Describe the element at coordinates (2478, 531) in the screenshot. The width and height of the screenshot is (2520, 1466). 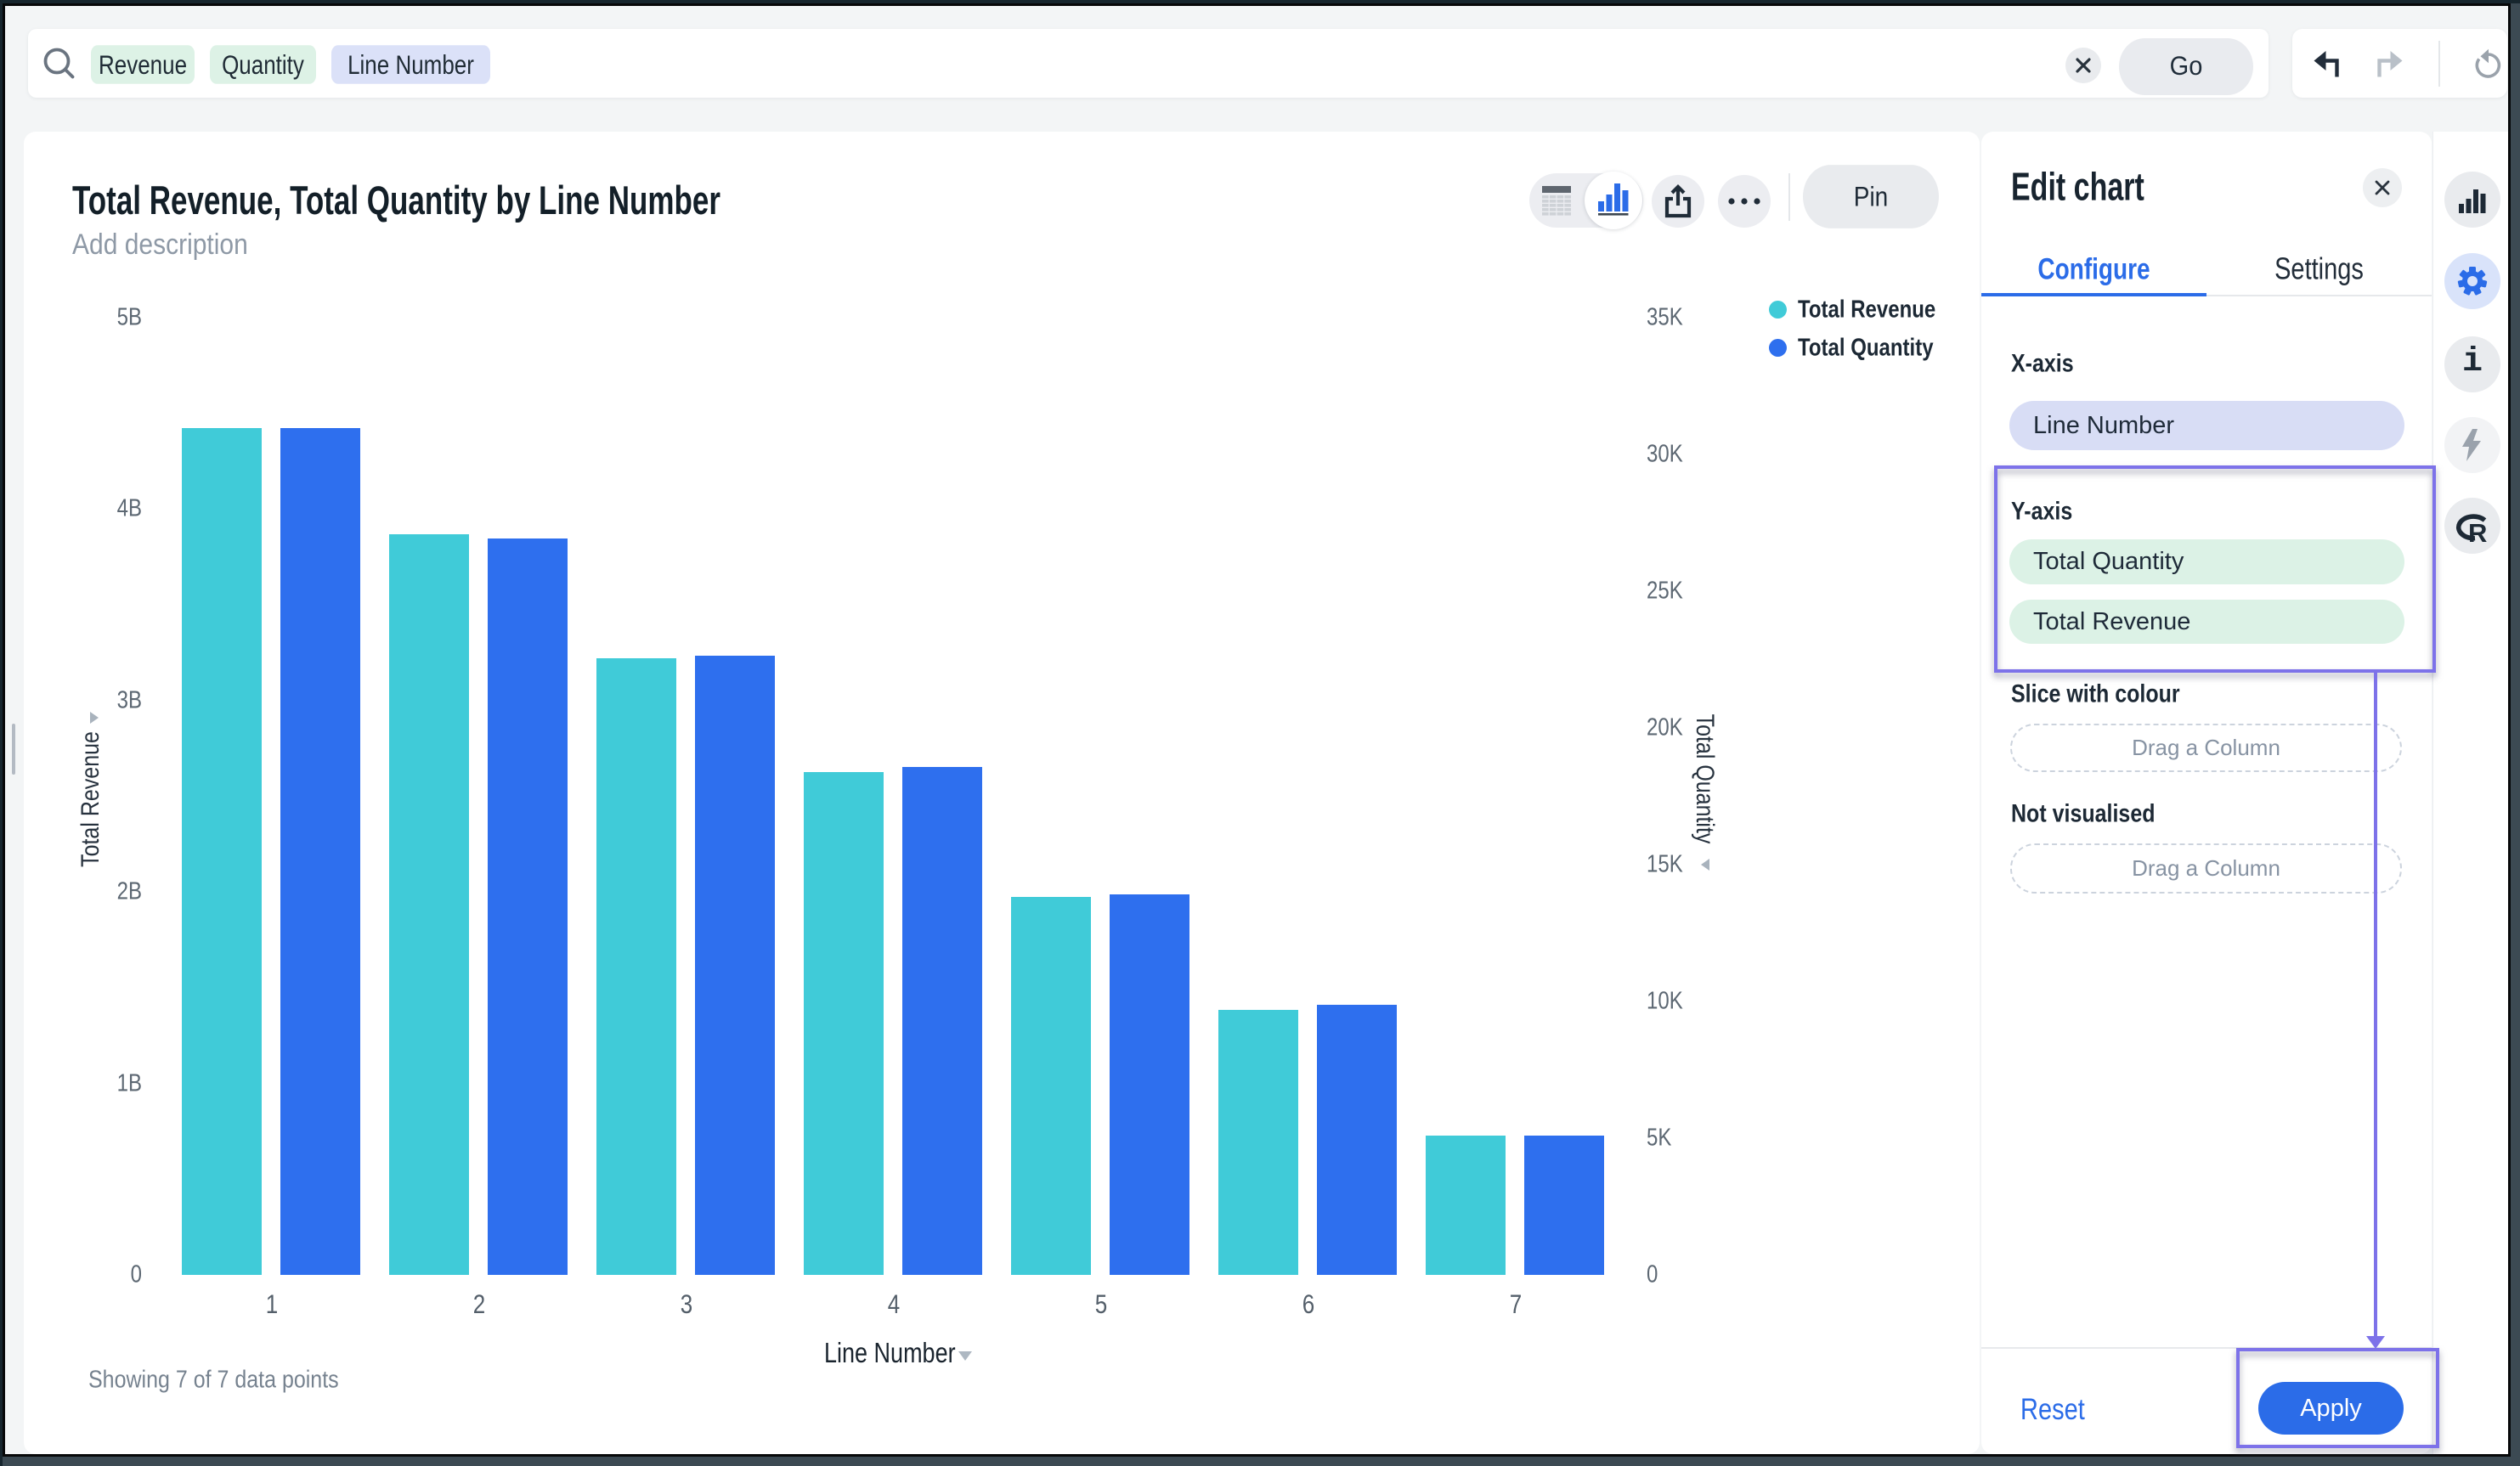
I see `svg-text: R` at that location.